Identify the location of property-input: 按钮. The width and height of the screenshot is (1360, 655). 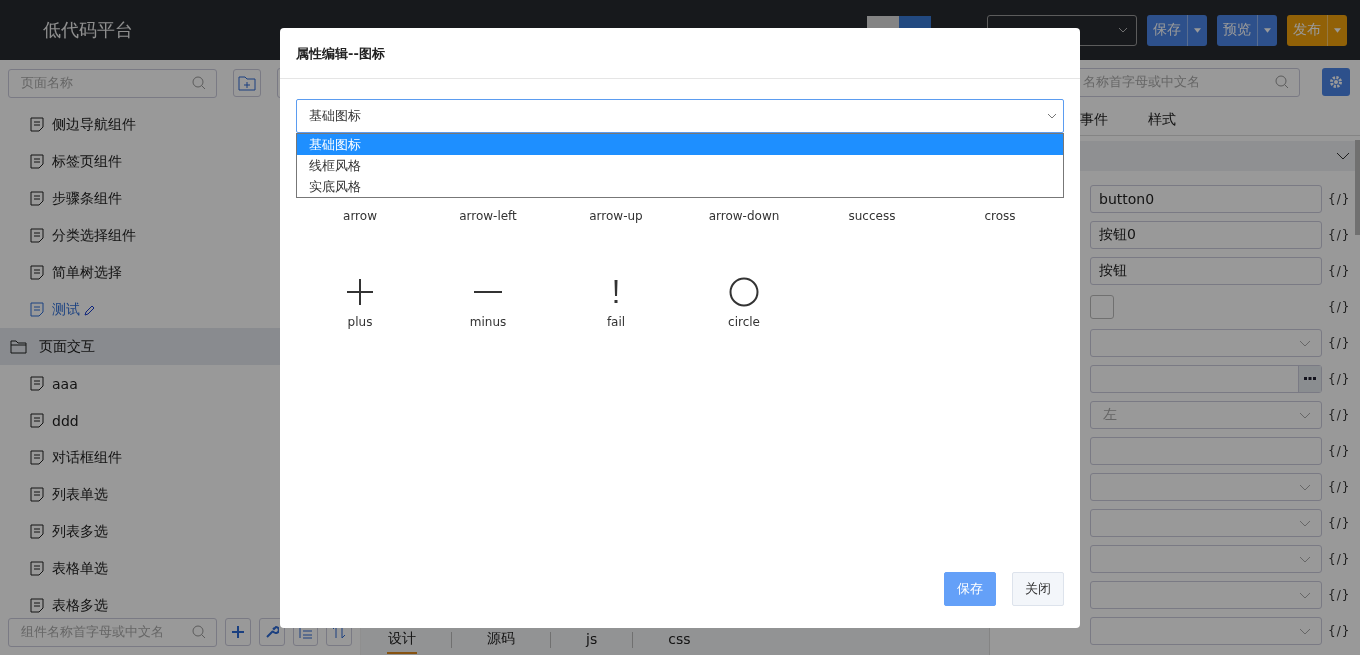
(1206, 271).